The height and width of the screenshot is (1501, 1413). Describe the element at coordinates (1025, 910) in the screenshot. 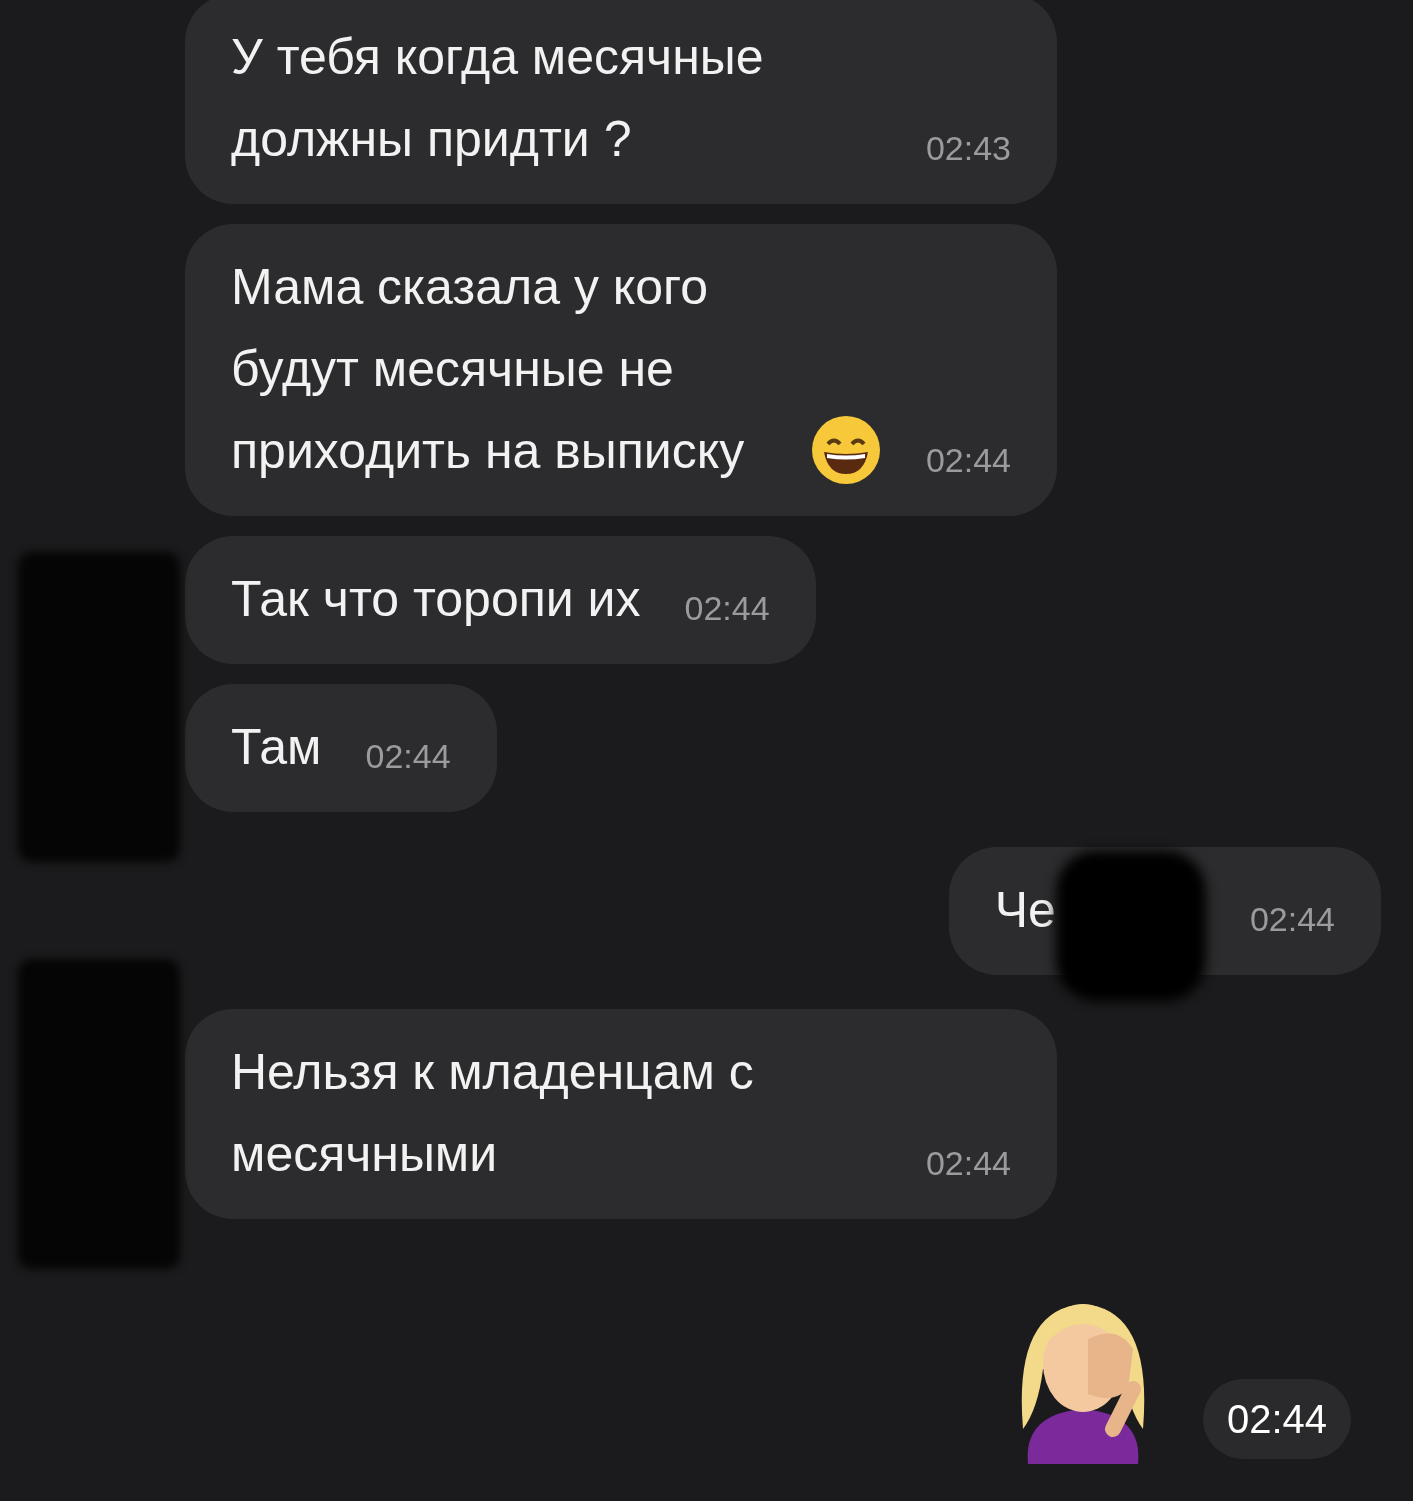

I see `message-text: Че` at that location.